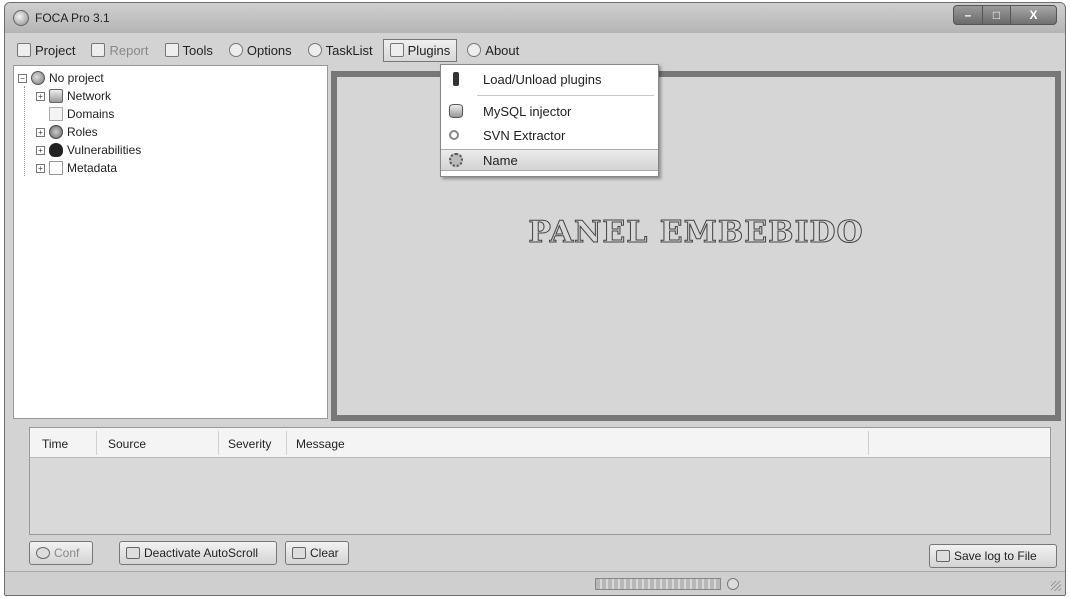  Describe the element at coordinates (129, 50) in the screenshot. I see `menu-report-label: Report` at that location.